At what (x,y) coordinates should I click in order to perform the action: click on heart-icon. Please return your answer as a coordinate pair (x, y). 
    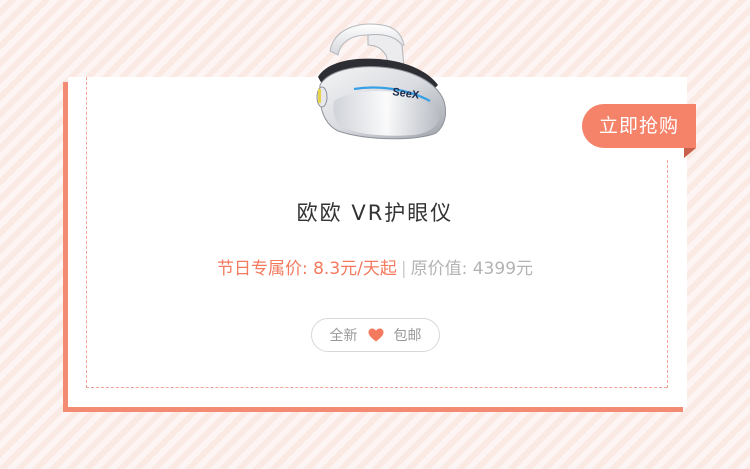
    Looking at the image, I should click on (375, 335).